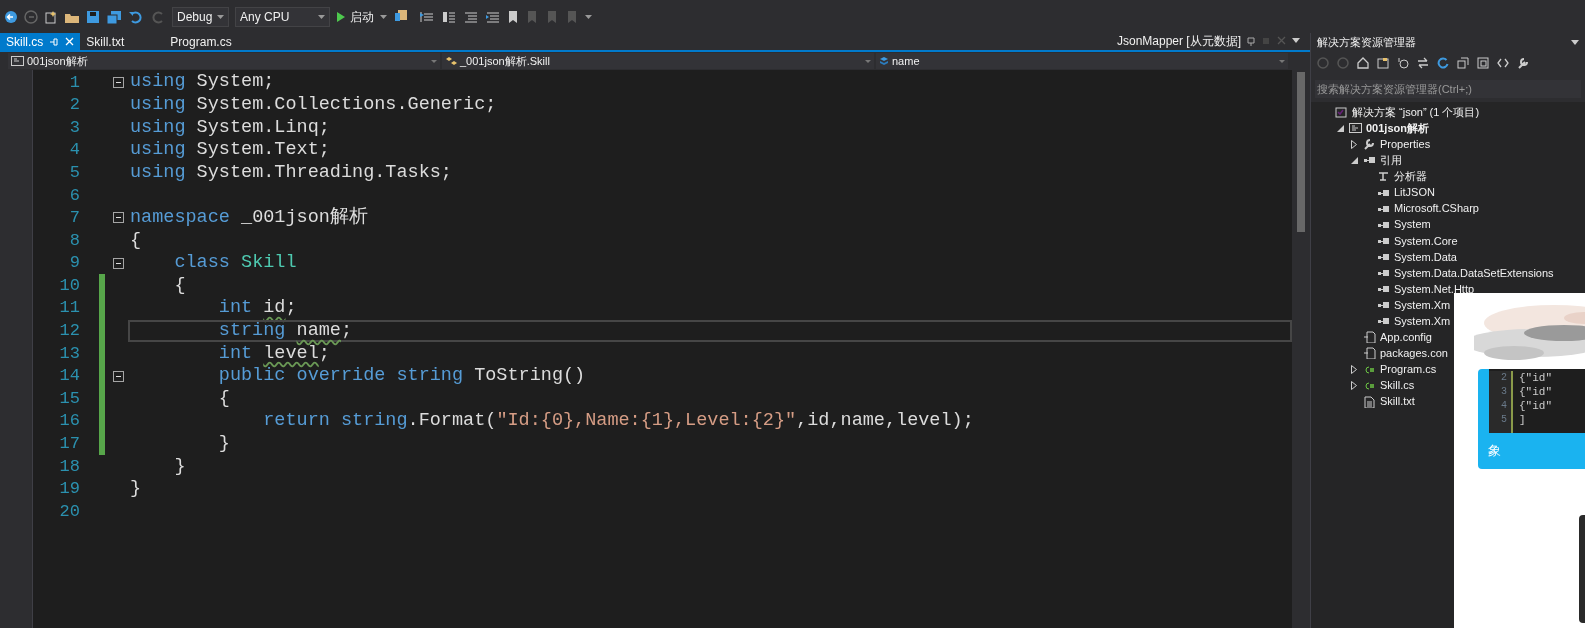 The height and width of the screenshot is (628, 1585). I want to click on platform-dropdown: Any CPU, so click(282, 16).